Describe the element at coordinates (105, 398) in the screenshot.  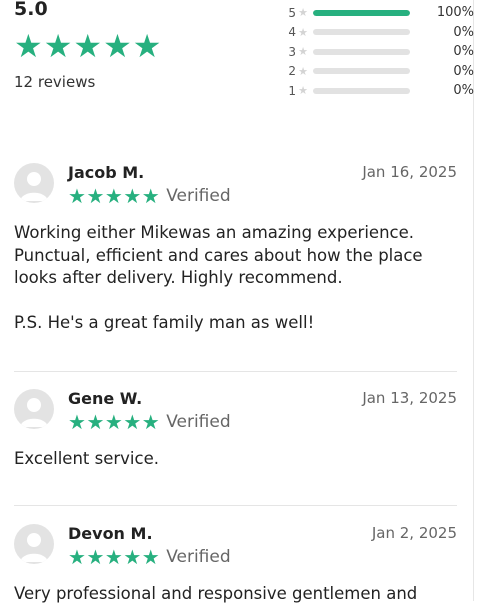
I see `reviewer-name: Gene W.` at that location.